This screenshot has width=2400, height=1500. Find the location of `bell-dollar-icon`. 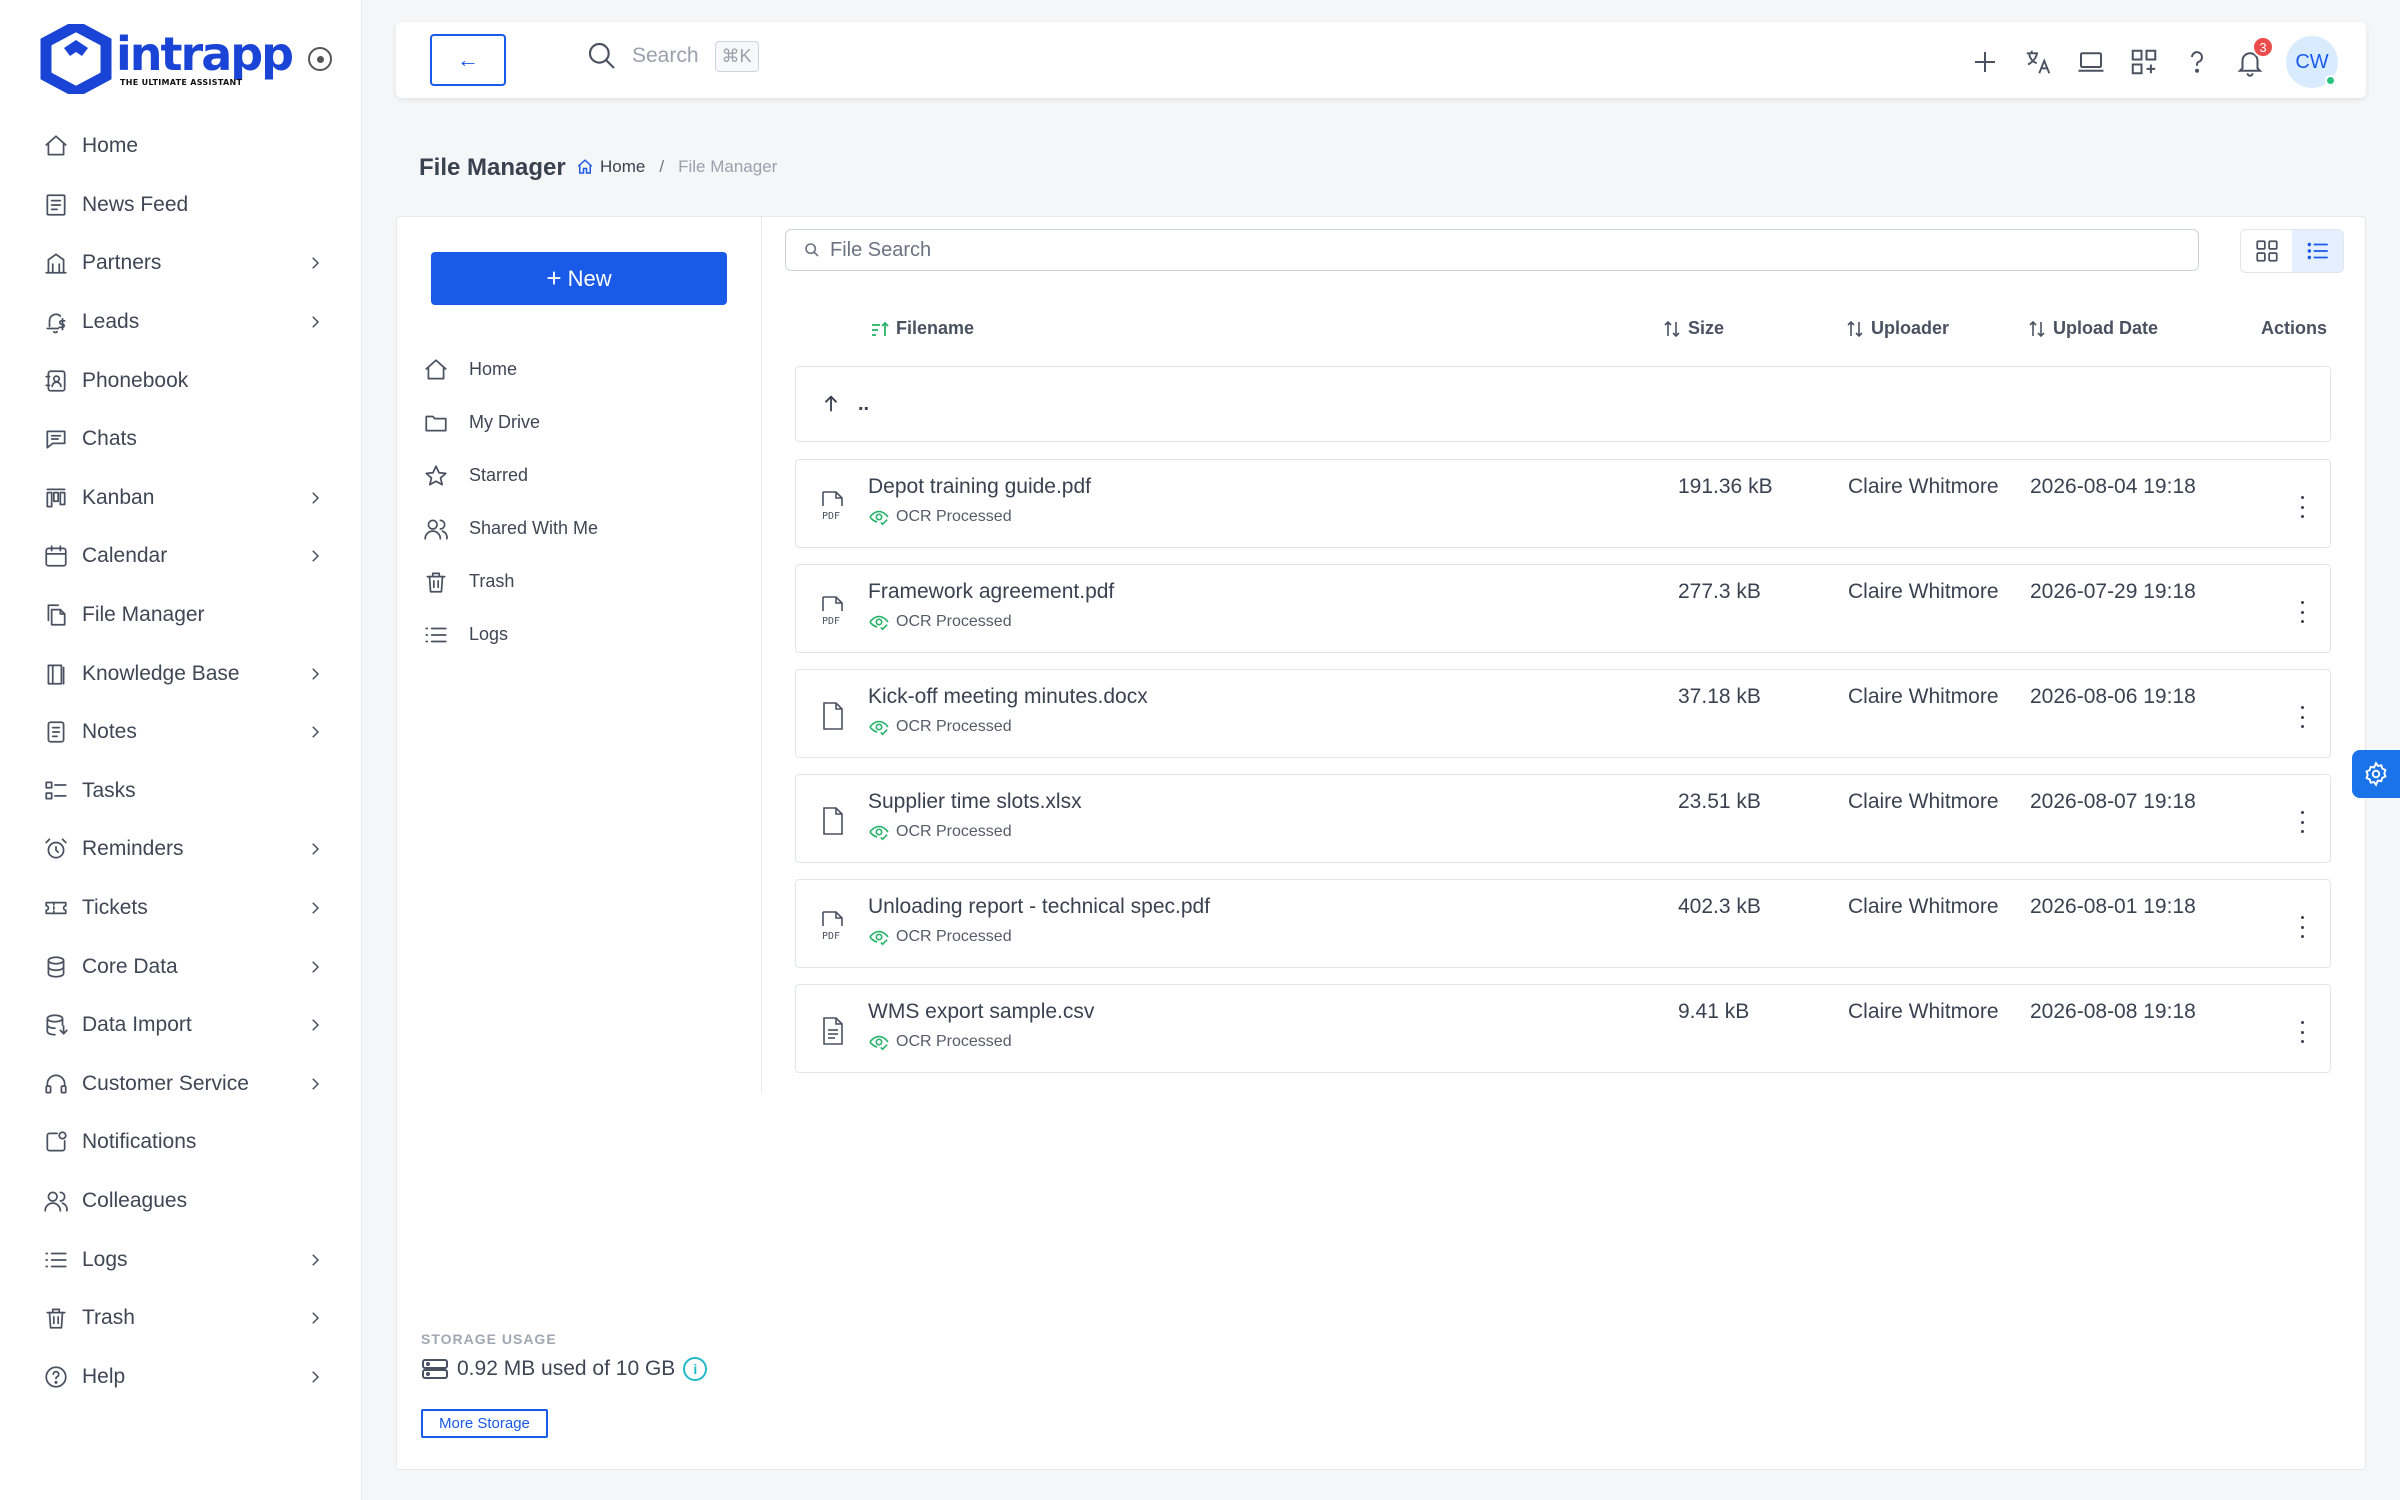

bell-dollar-icon is located at coordinates (56, 322).